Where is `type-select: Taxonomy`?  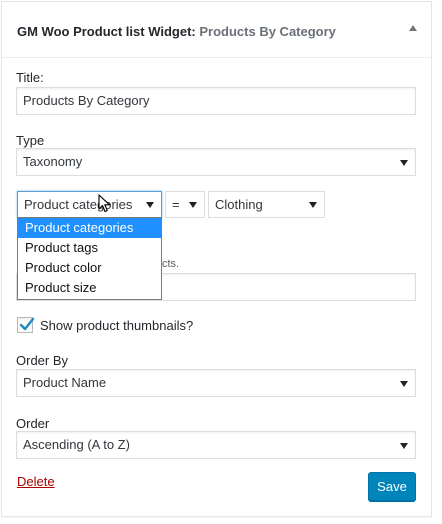
type-select: Taxonomy is located at coordinates (216, 162).